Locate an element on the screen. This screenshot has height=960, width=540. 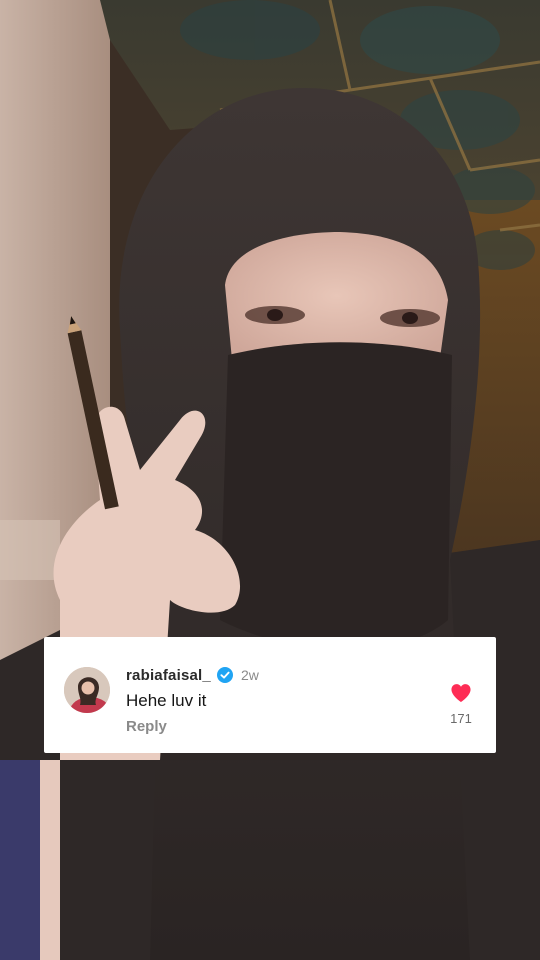
avatar is located at coordinates (87, 690).